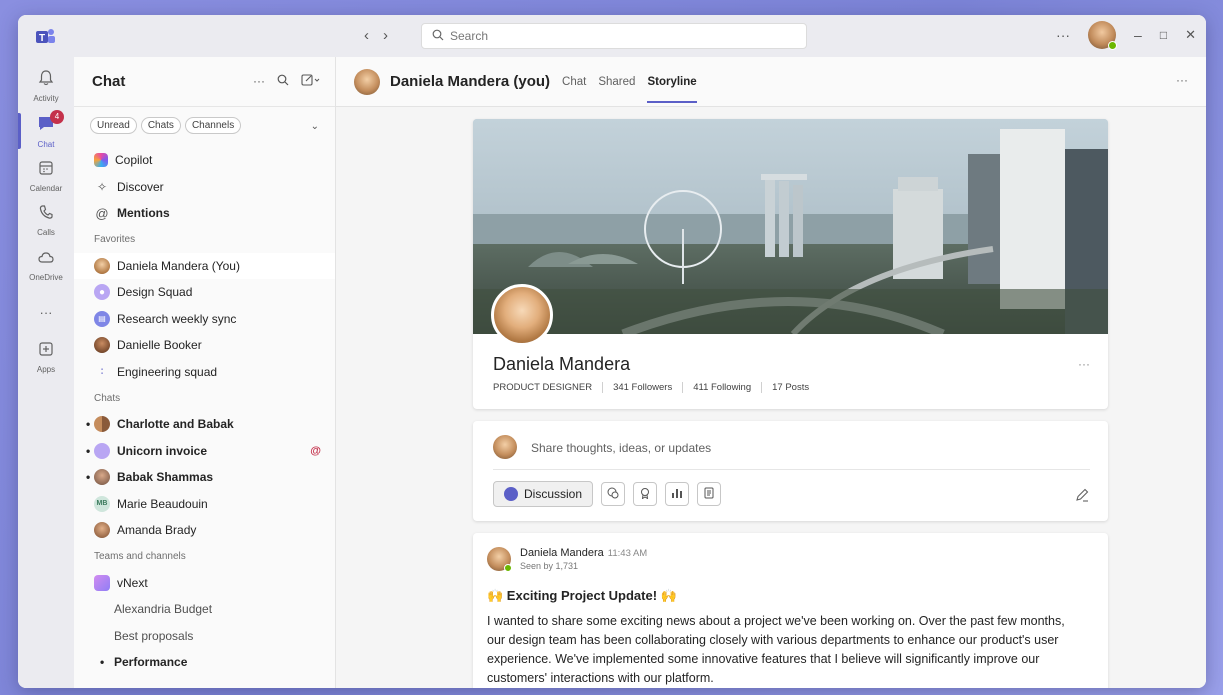 The height and width of the screenshot is (695, 1223). What do you see at coordinates (204, 292) in the screenshot?
I see `list-item-design-squad: ● Design Squad` at bounding box center [204, 292].